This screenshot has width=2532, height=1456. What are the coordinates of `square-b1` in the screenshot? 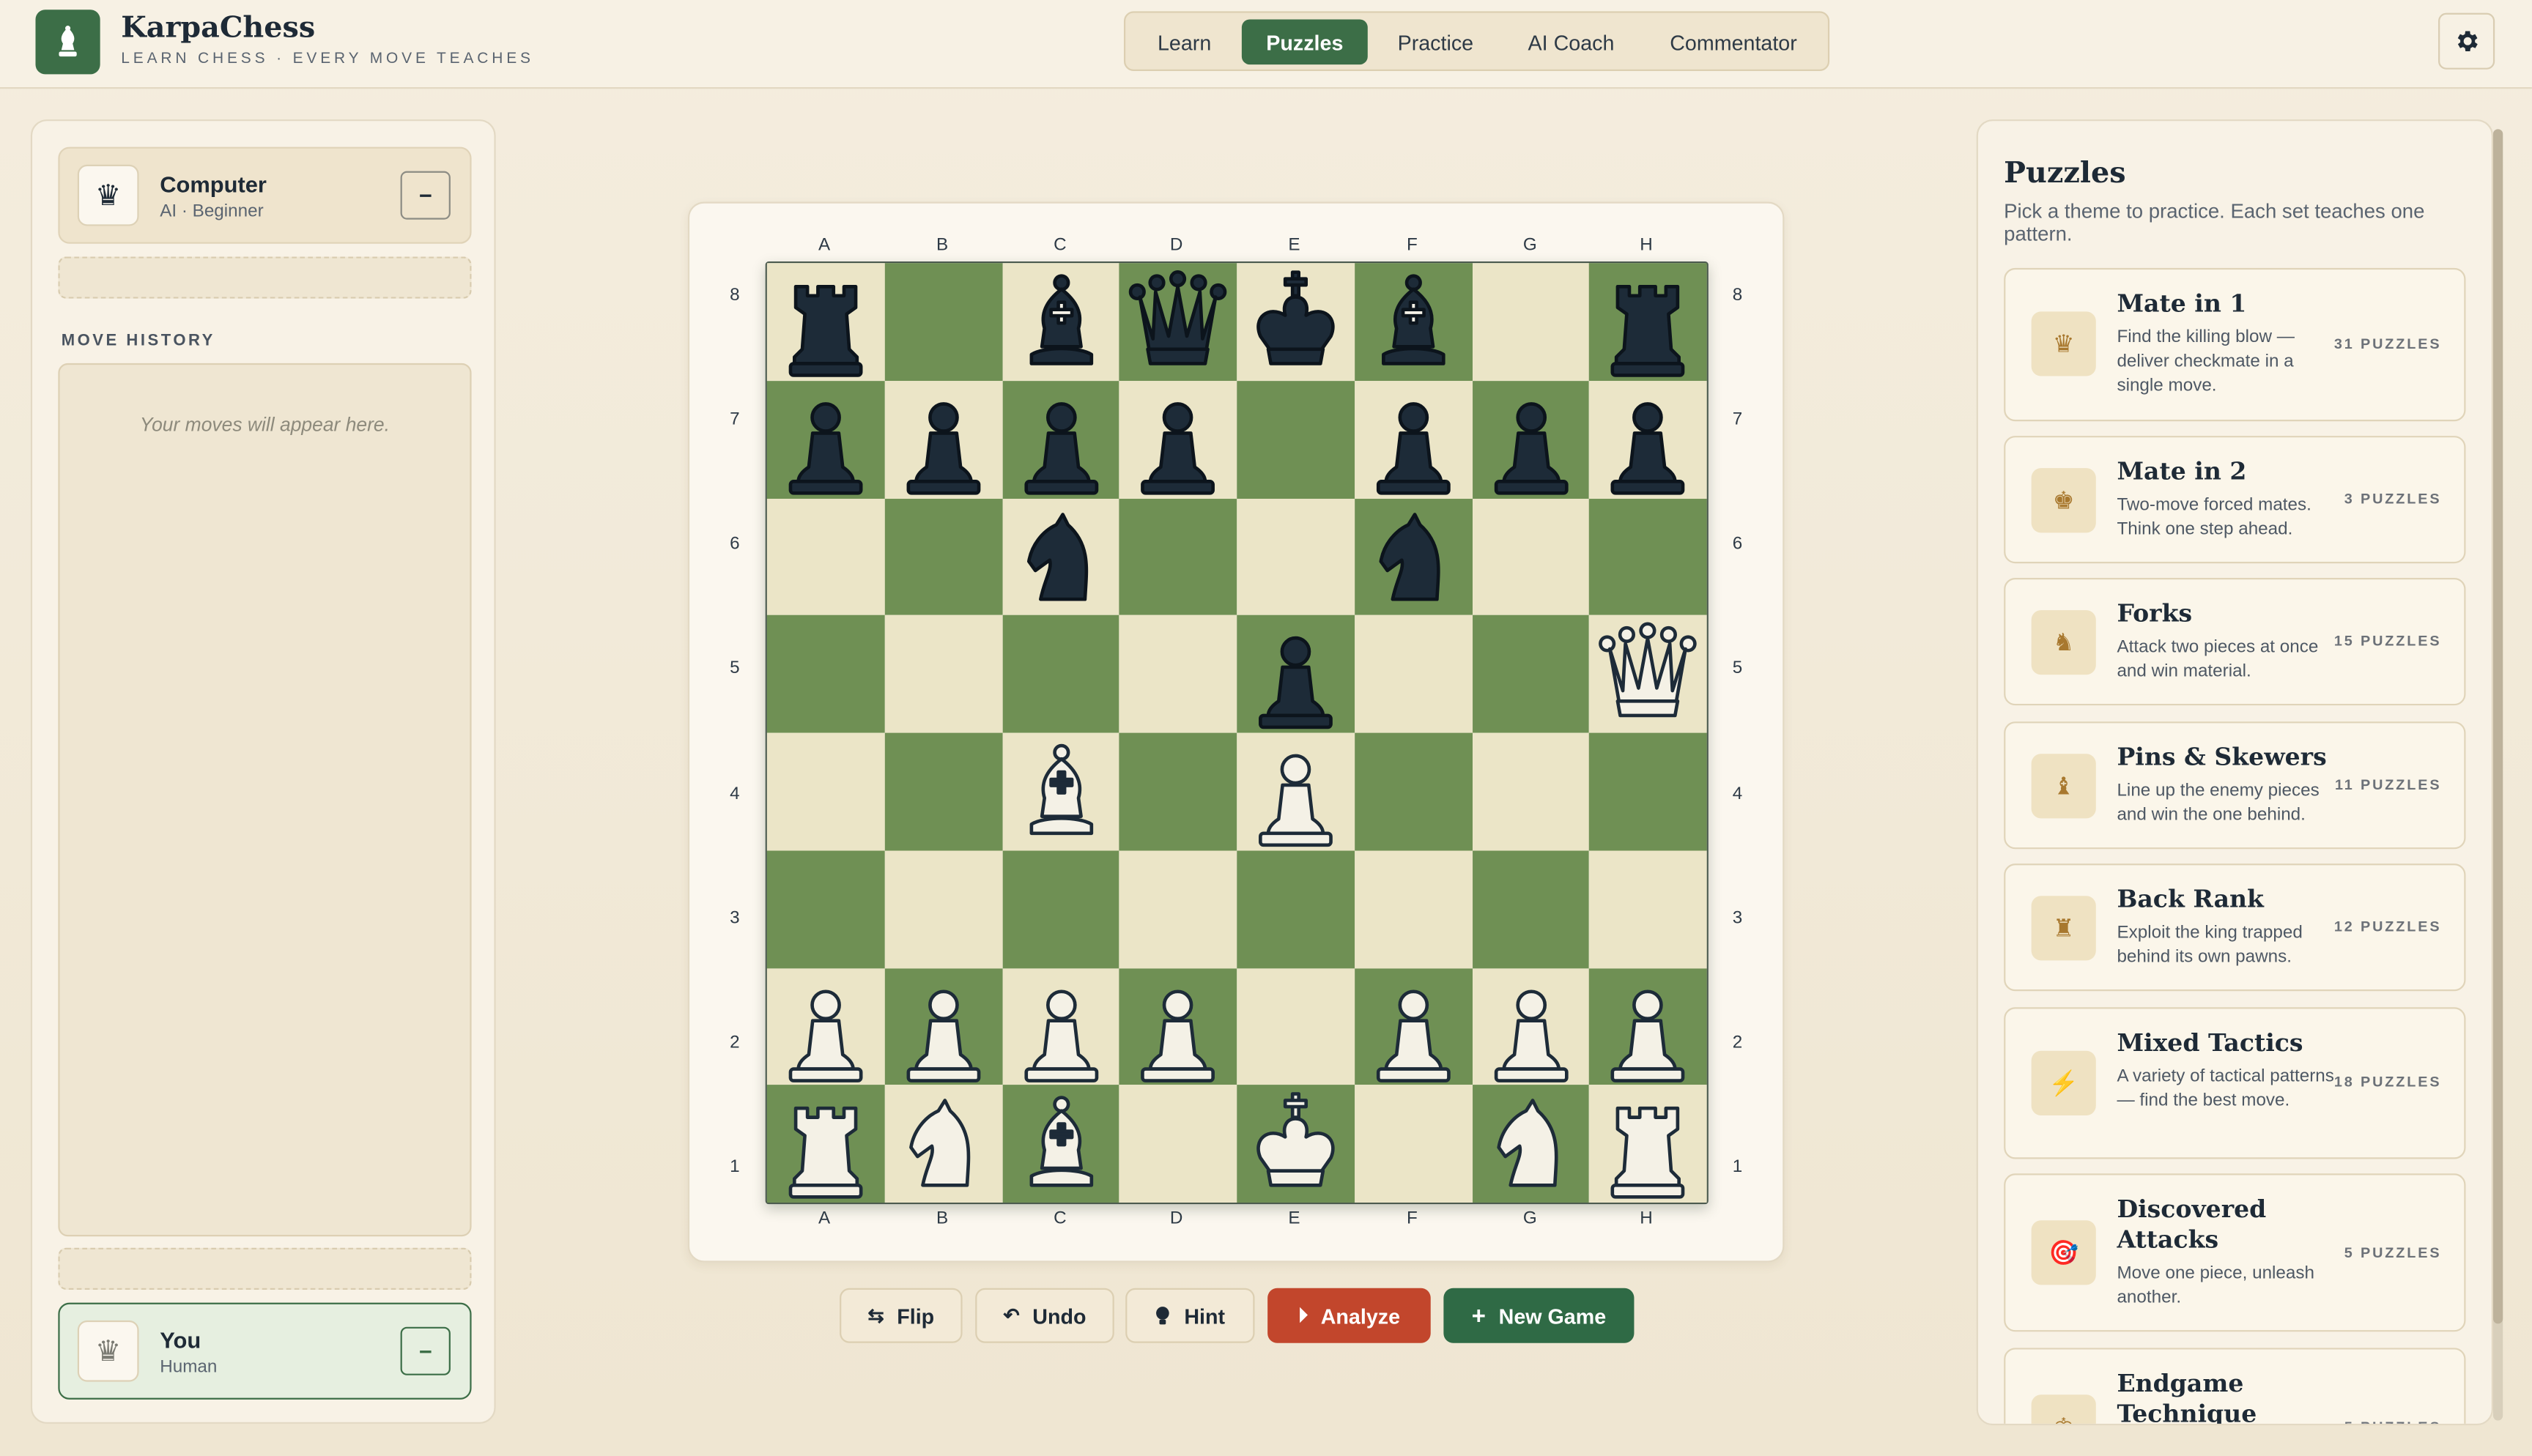 It's located at (943, 1144).